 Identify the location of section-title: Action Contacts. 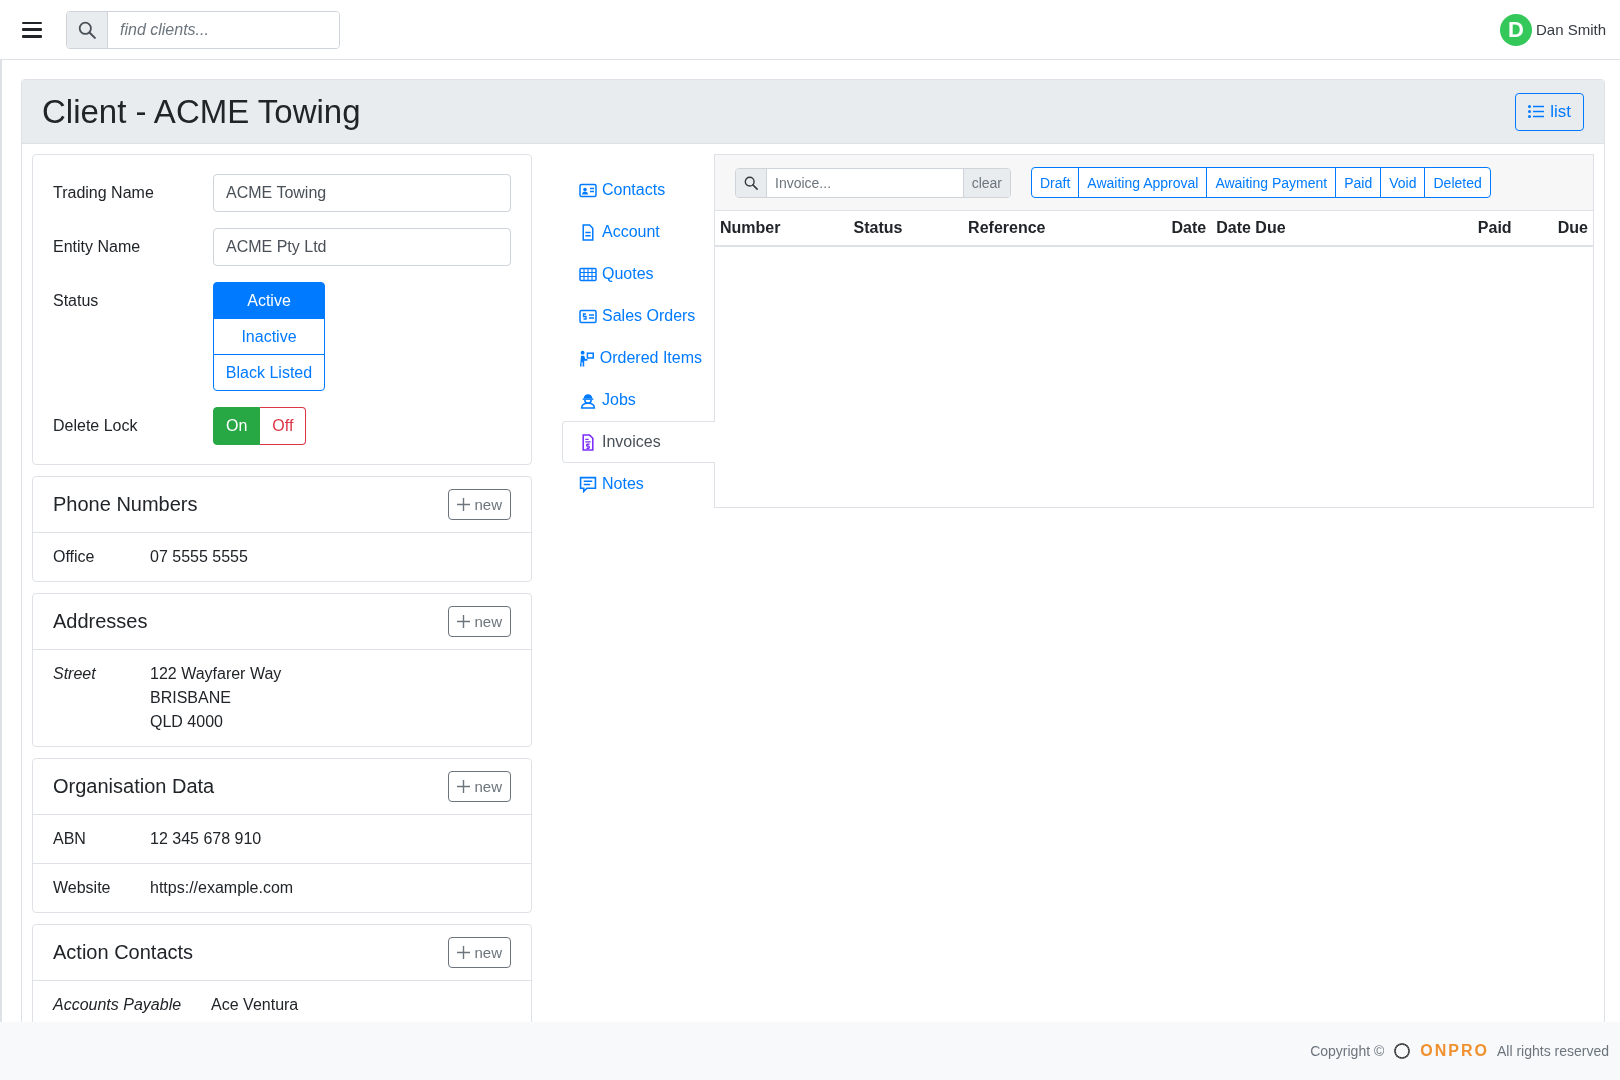
(123, 952).